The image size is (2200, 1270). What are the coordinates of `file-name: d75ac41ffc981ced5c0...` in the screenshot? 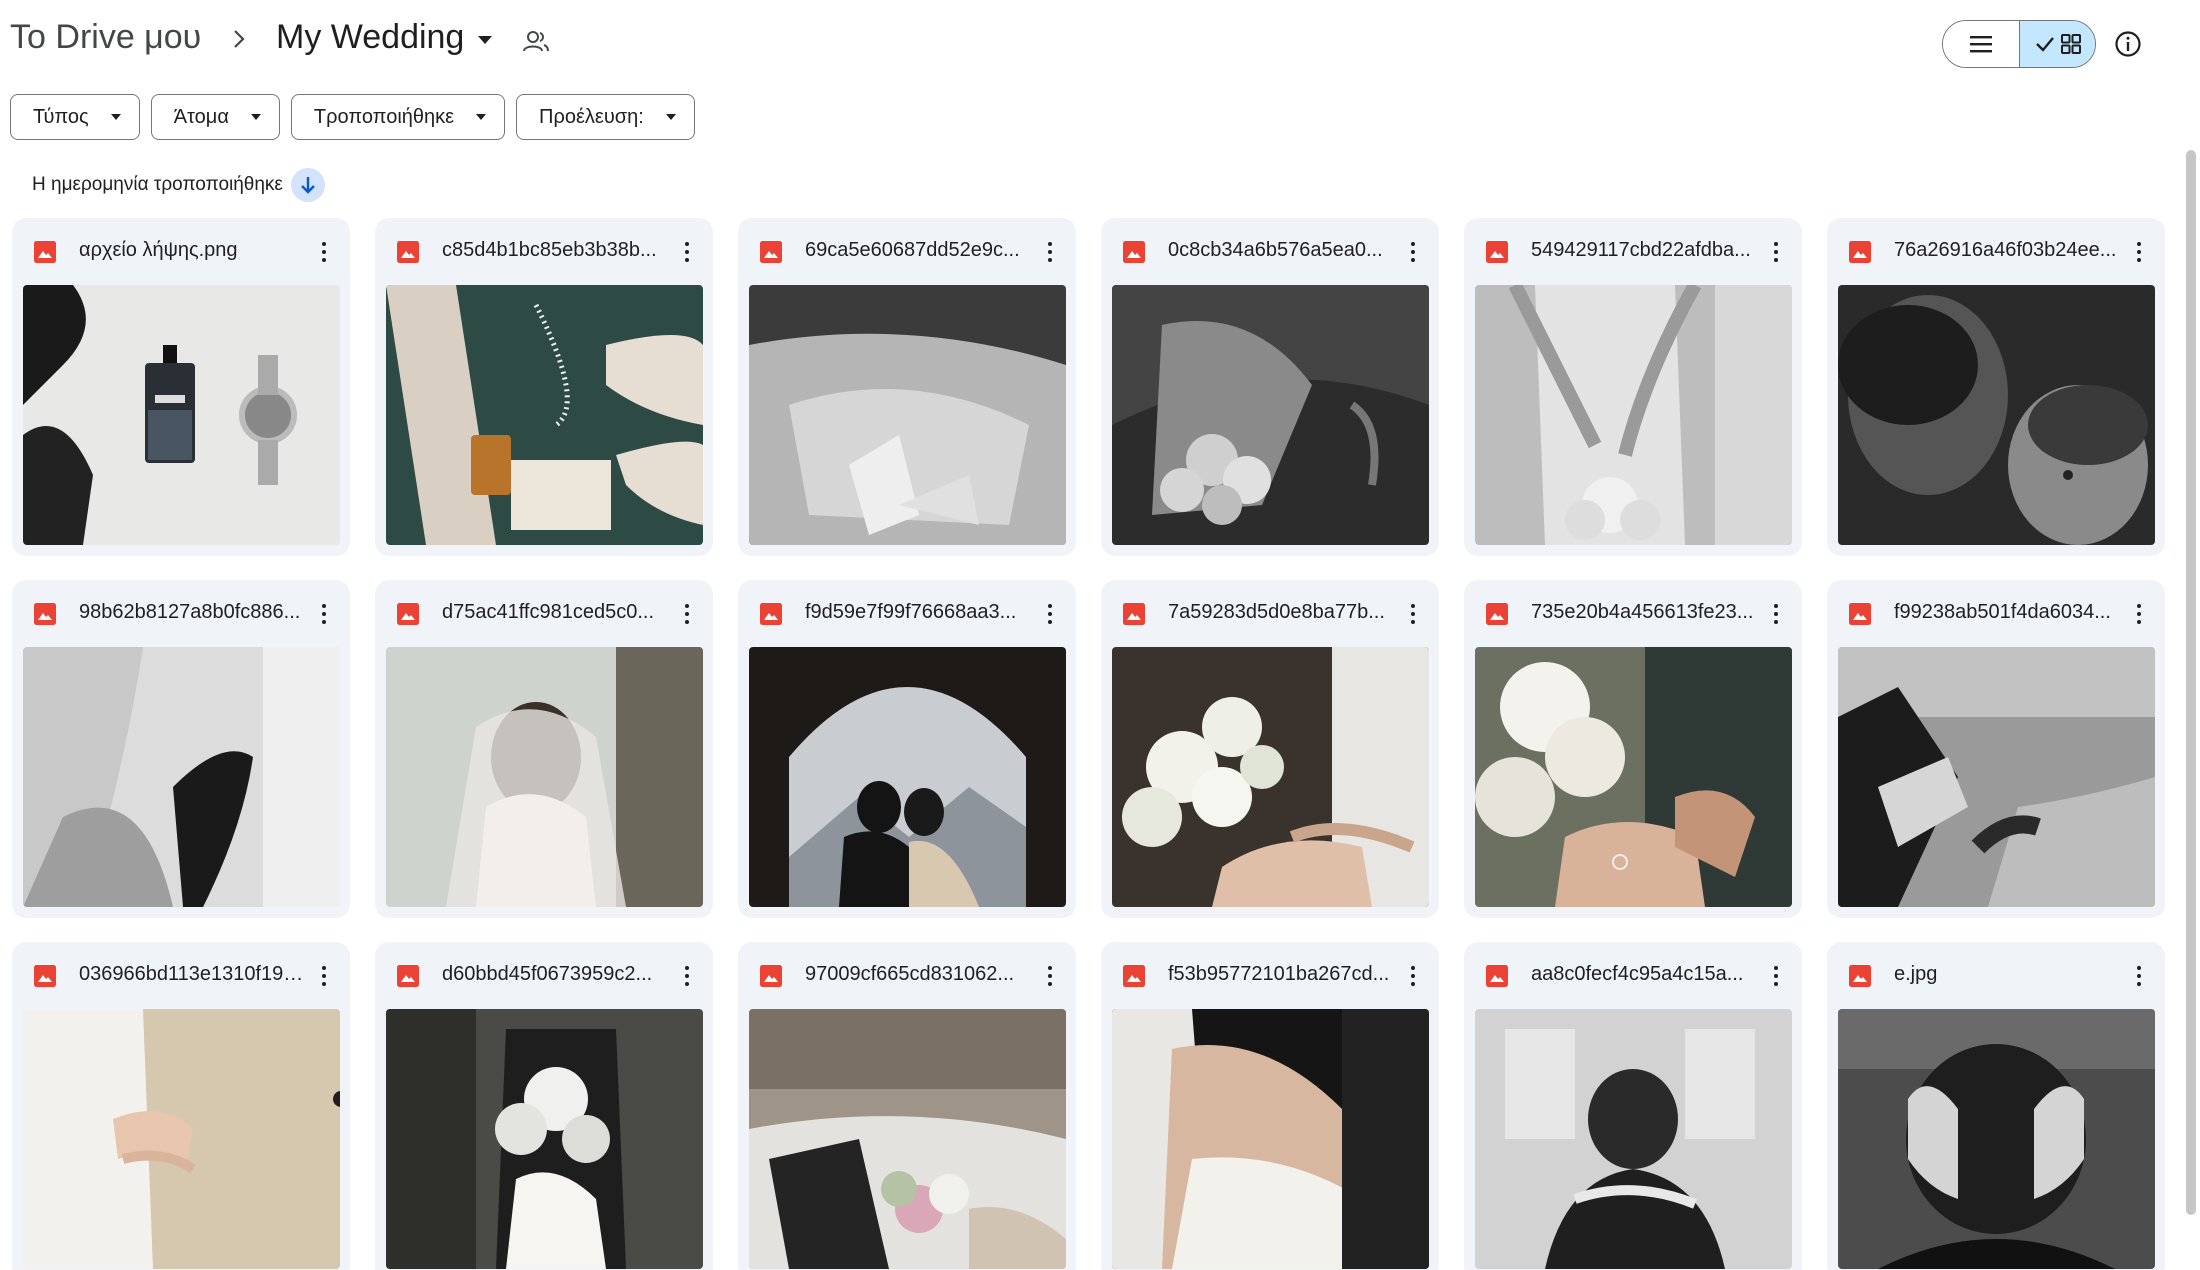 It's located at (548, 612).